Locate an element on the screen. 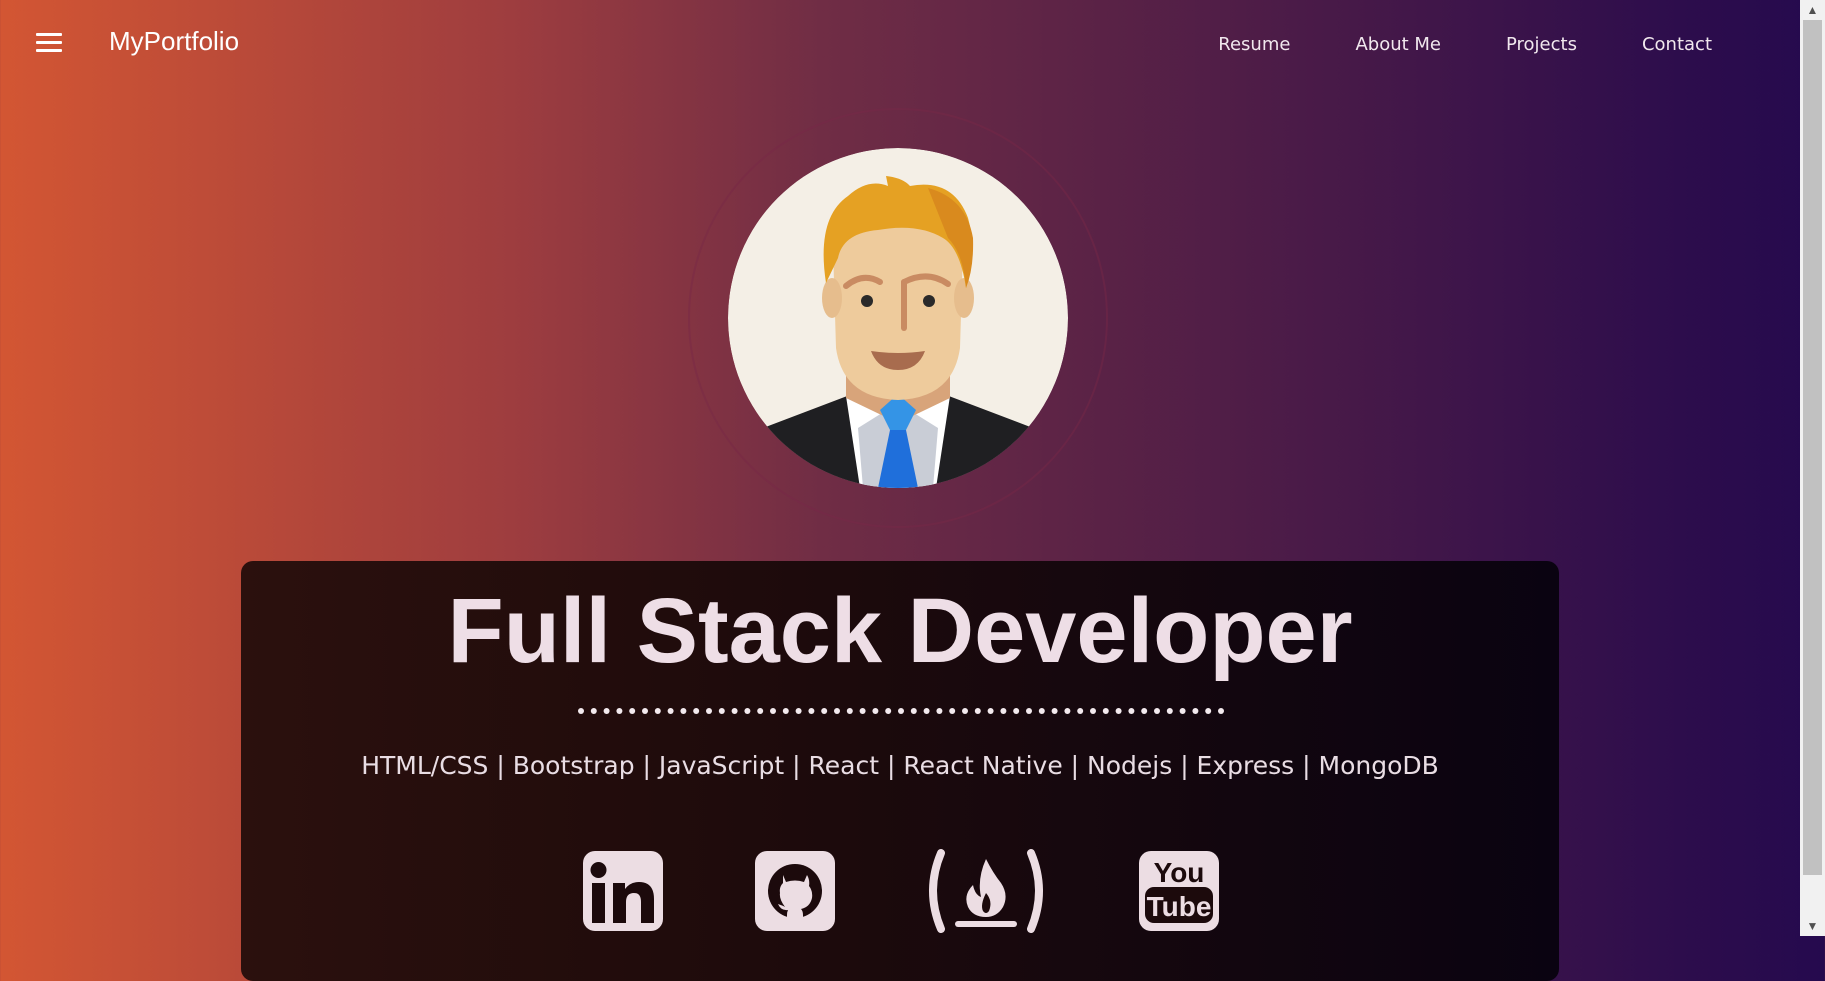 This screenshot has height=981, width=1825. hero-title: Full Stack Developer is located at coordinates (900, 631).